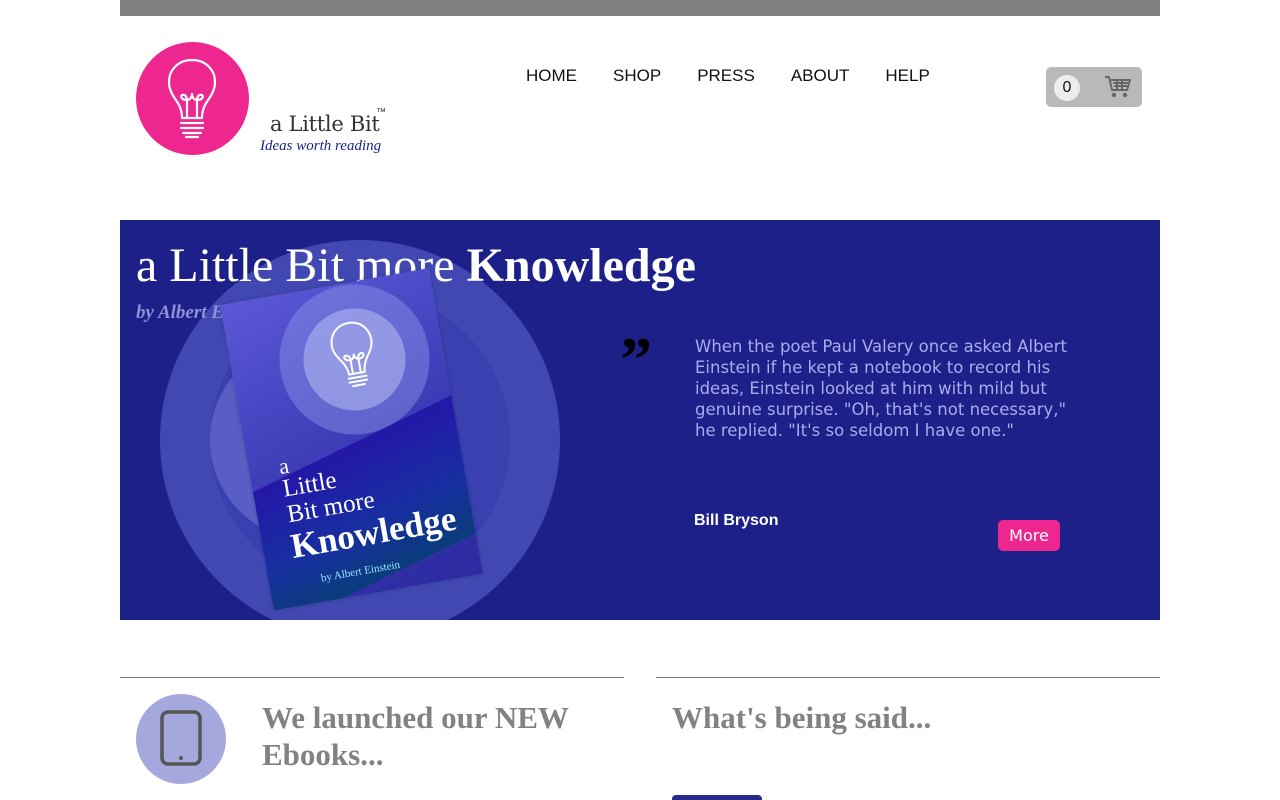  What do you see at coordinates (908, 677) in the screenshot?
I see `testimonials-section-divider` at bounding box center [908, 677].